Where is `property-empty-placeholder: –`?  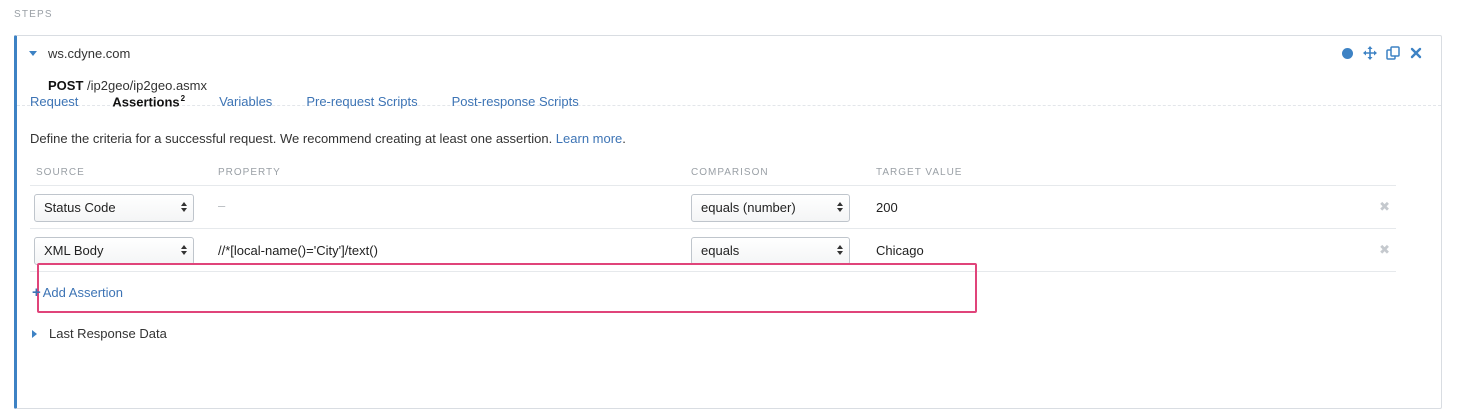 property-empty-placeholder: – is located at coordinates (222, 205).